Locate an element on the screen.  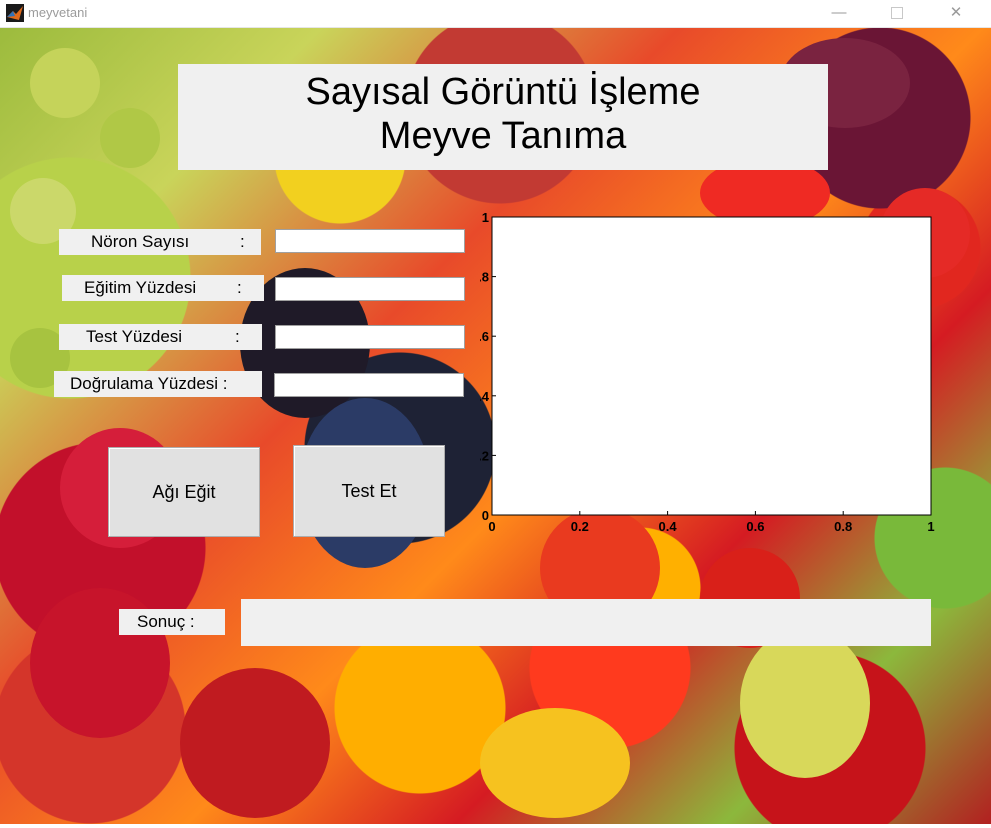
matlab-icon is located at coordinates (15, 13).